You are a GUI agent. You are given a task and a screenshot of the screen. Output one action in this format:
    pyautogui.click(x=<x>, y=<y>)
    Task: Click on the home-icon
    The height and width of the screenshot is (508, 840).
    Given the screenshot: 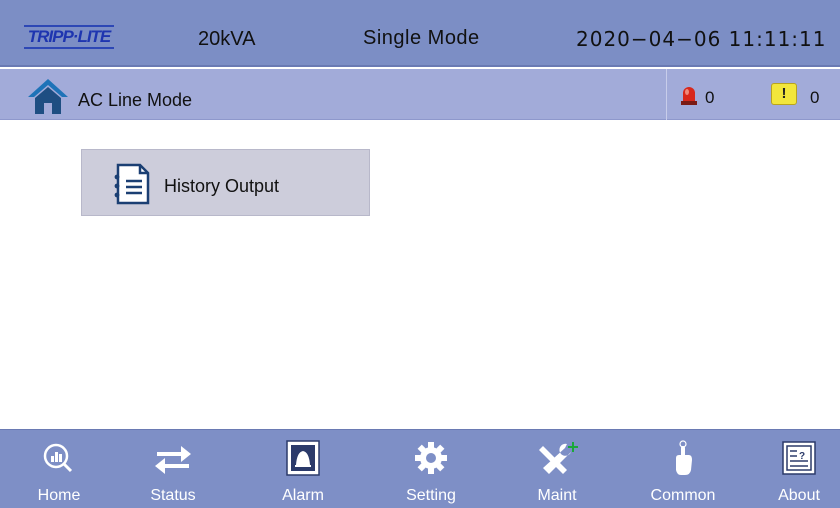 What is the action you would take?
    pyautogui.click(x=48, y=96)
    